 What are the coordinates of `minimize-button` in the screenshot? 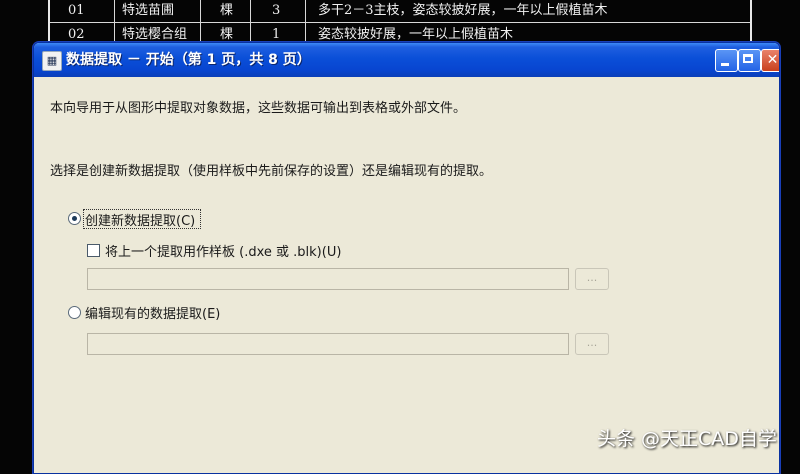 It's located at (726, 60).